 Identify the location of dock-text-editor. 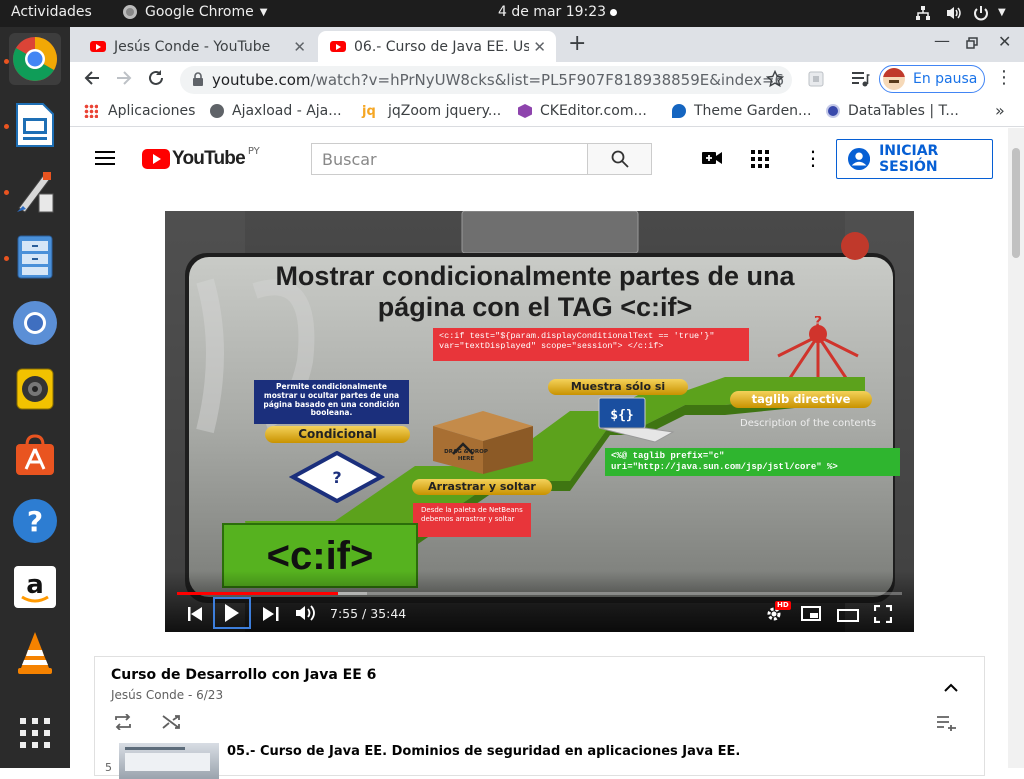
(35, 191).